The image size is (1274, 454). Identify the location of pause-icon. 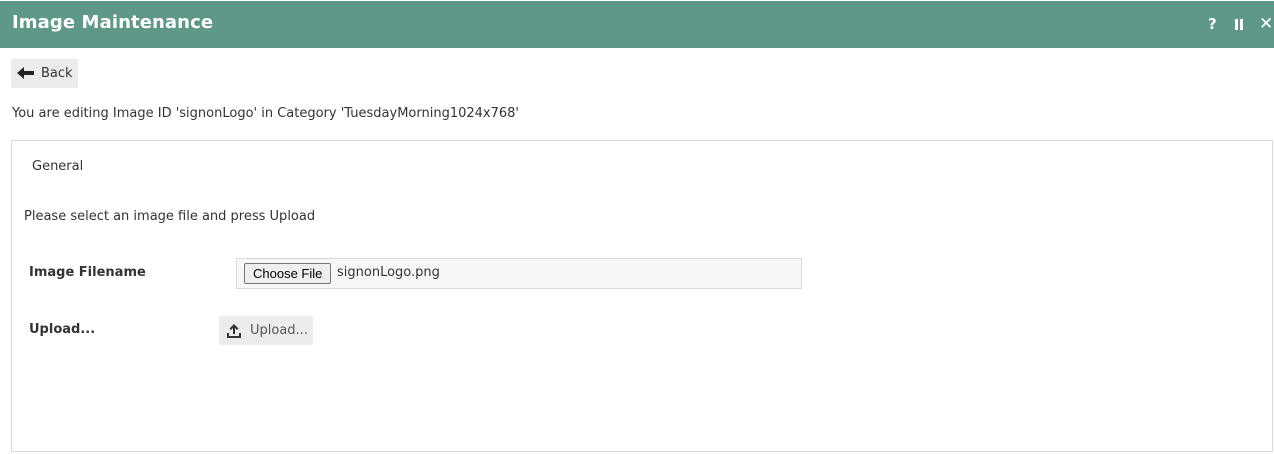
(1239, 25).